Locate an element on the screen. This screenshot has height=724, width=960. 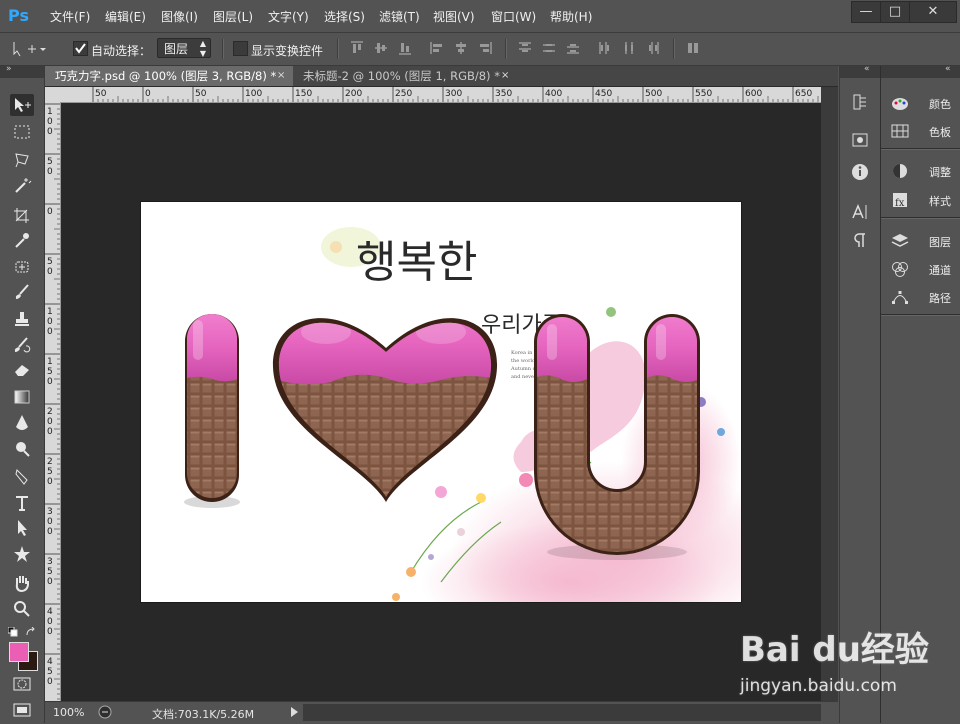
align-bottom-icon is located at coordinates (405, 48).